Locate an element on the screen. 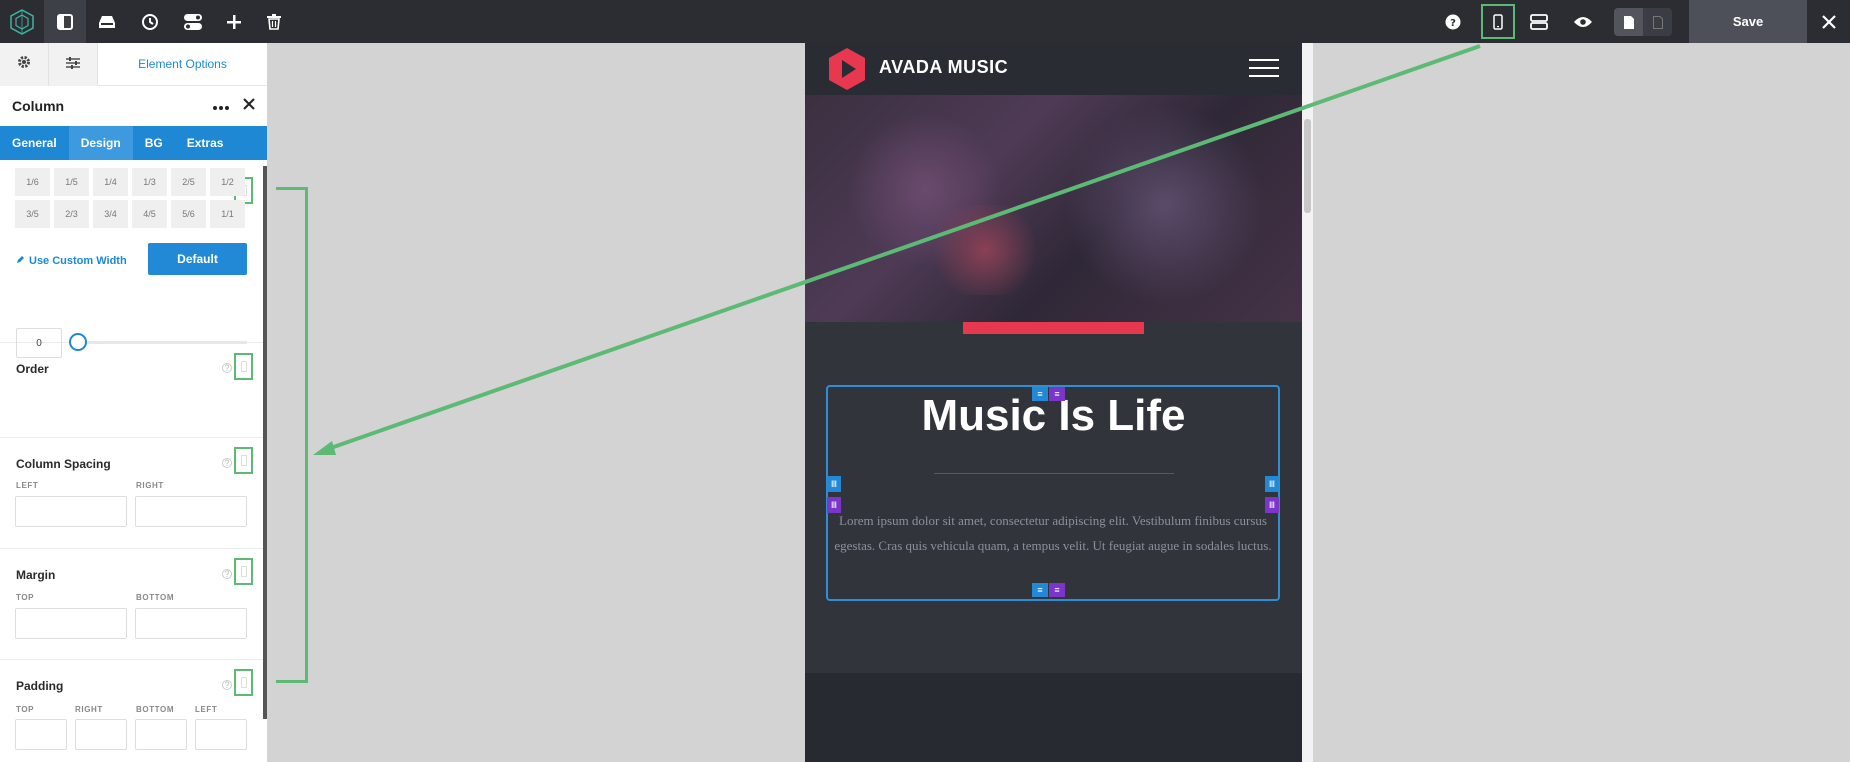  column-spacing-section: Column Spacing ? is located at coordinates (131, 493).